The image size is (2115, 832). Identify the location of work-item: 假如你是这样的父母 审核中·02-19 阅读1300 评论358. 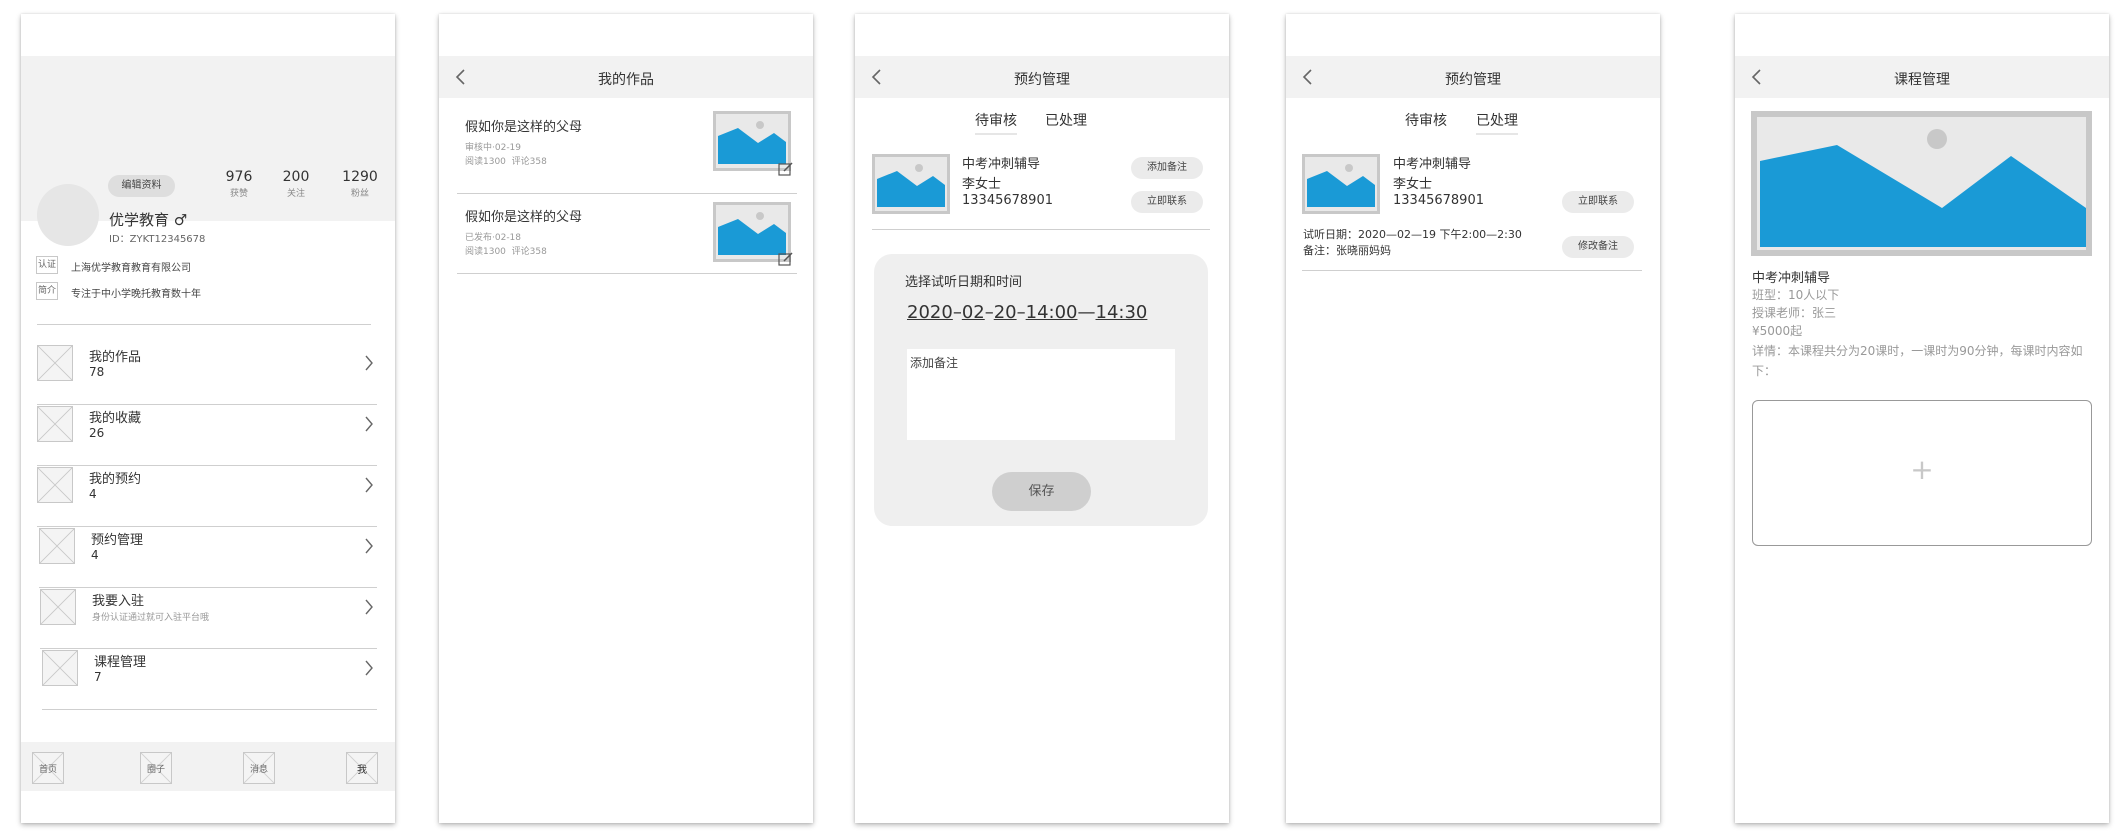
(627, 150).